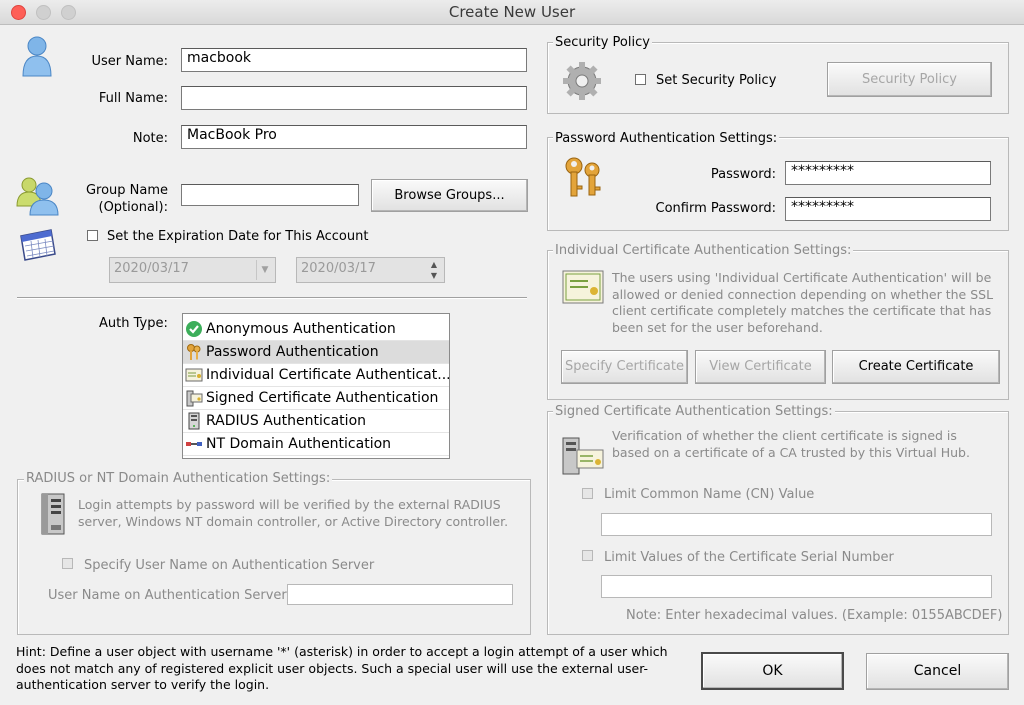  I want to click on user-name-input: macbook, so click(354, 60).